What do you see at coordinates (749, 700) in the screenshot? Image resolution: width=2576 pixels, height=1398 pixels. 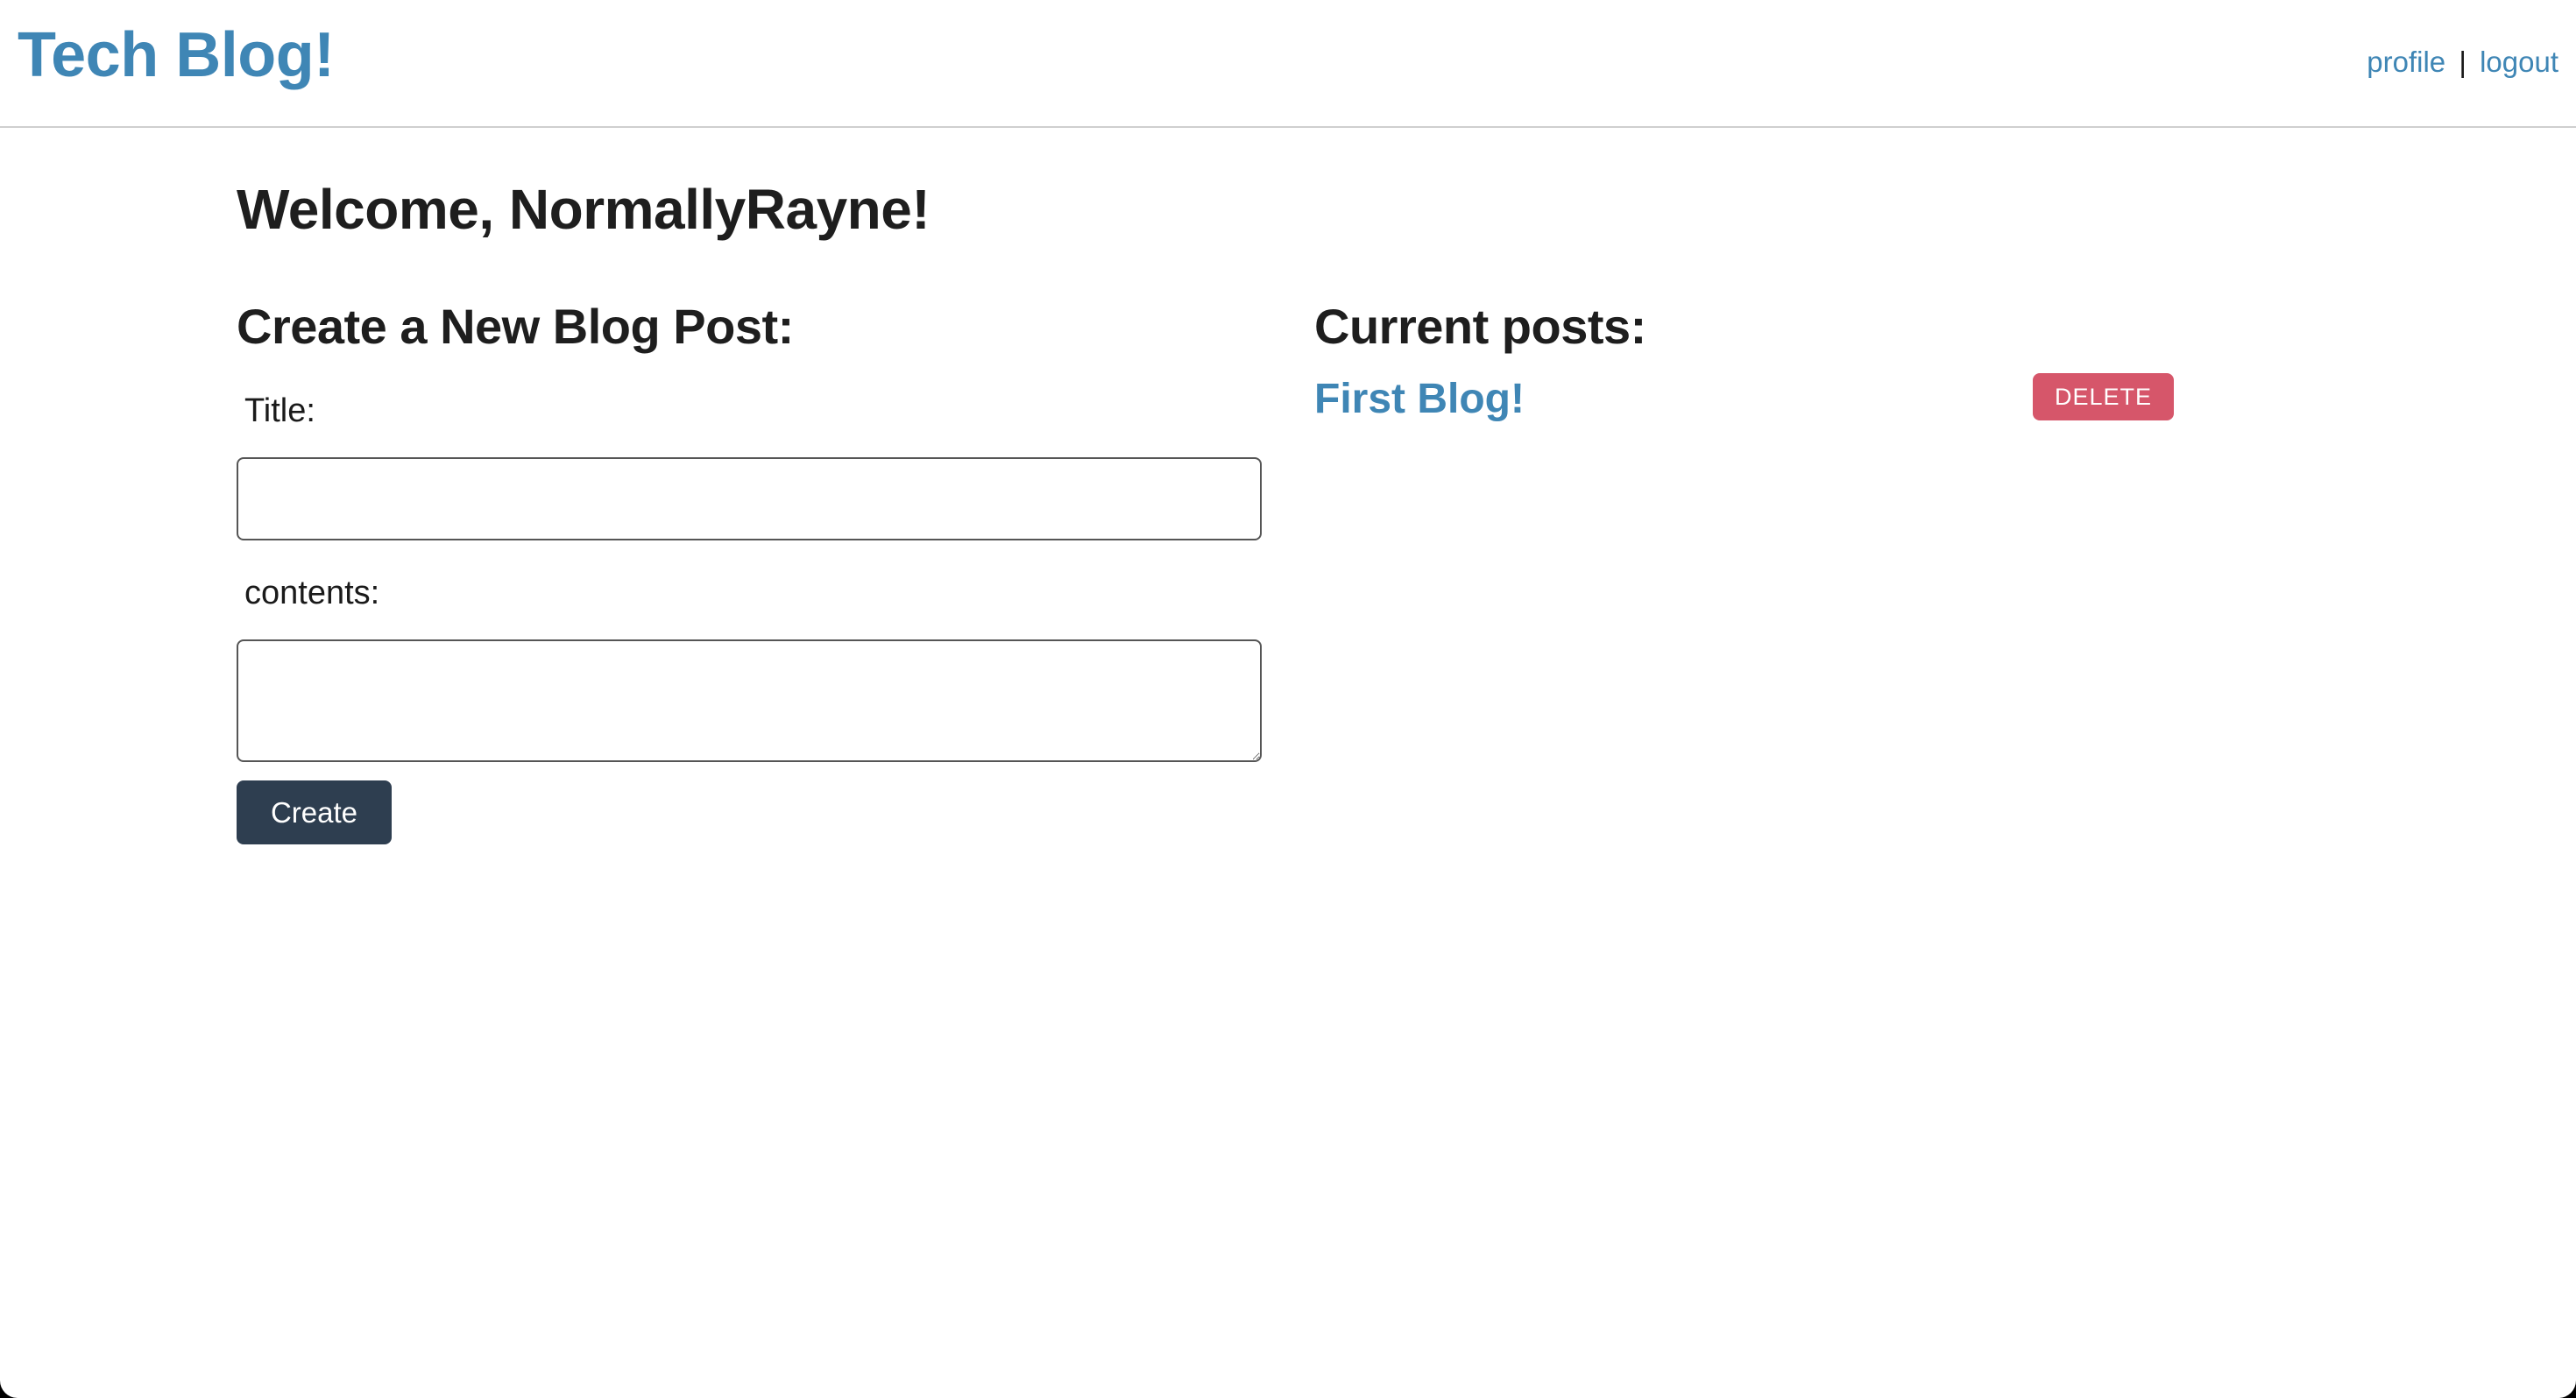 I see `contents-textarea` at bounding box center [749, 700].